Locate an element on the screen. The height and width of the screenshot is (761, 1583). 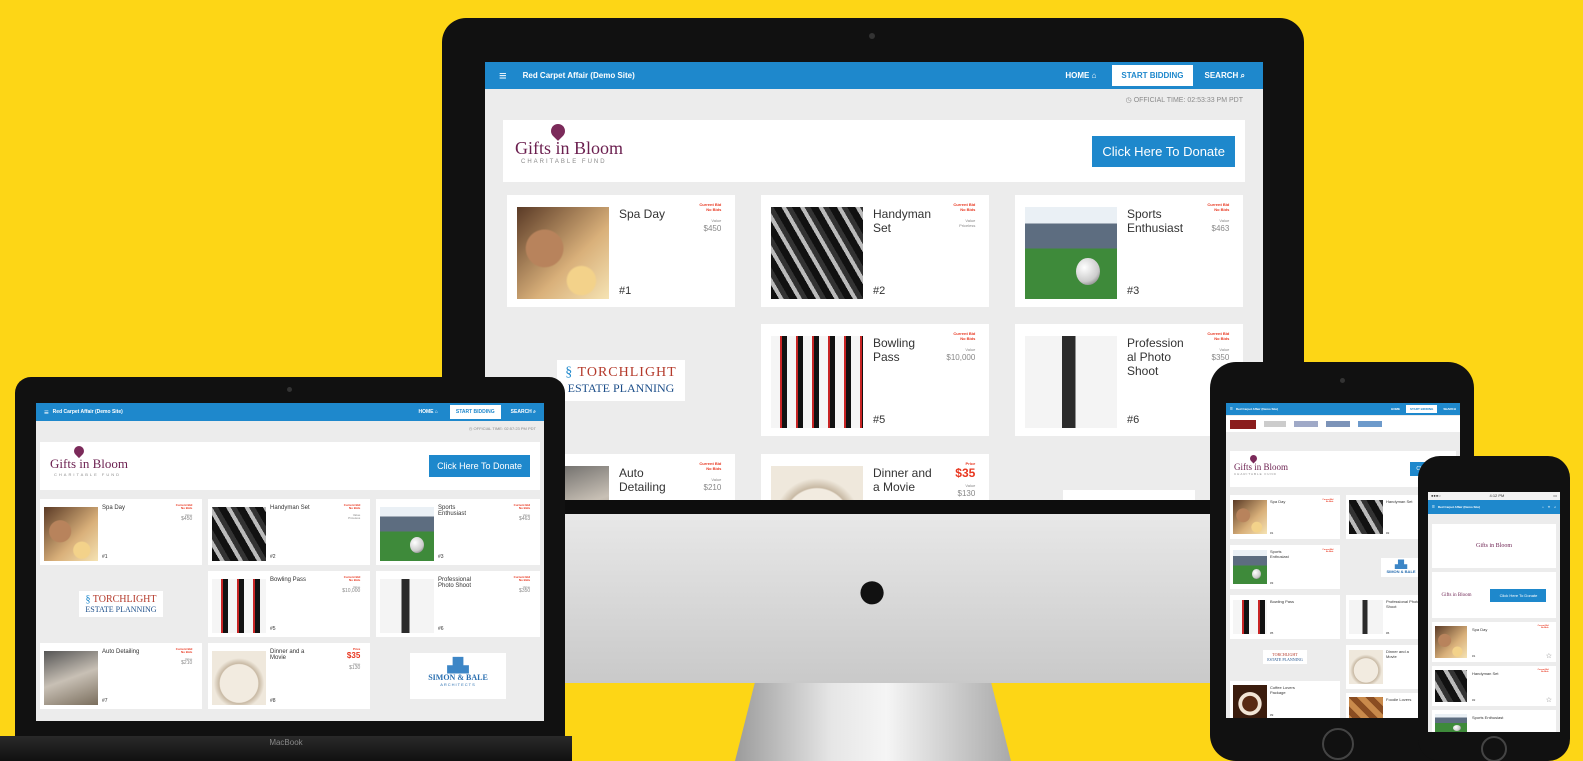
item-card-sports-enthusiast: Sports Enthusiast #3 Current Bid No Bids is located at coordinates (1285, 567).